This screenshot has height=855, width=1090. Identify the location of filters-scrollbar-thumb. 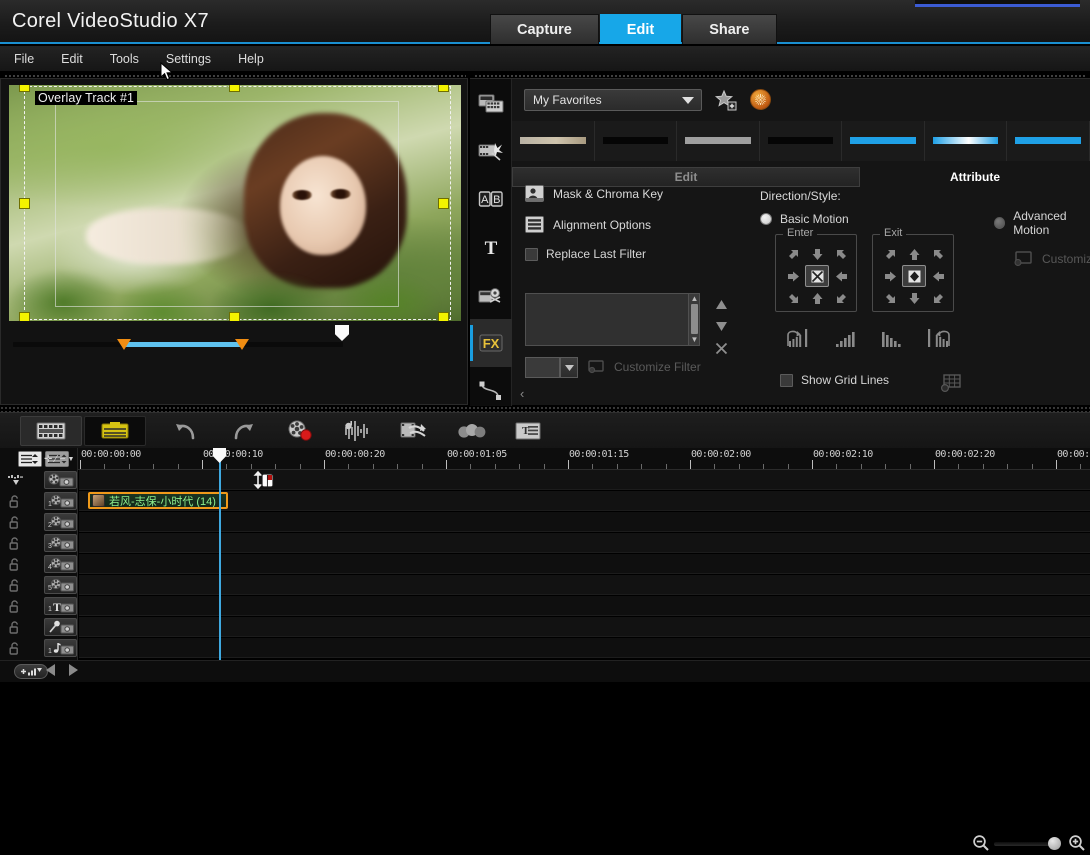
(694, 319).